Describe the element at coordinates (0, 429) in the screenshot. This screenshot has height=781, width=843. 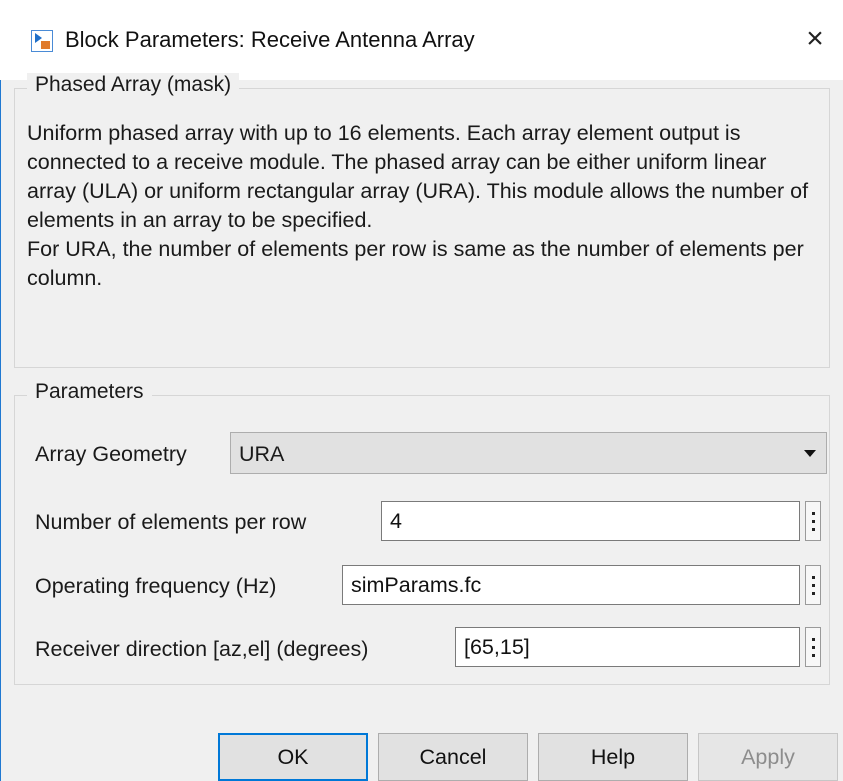
I see `window-border` at that location.